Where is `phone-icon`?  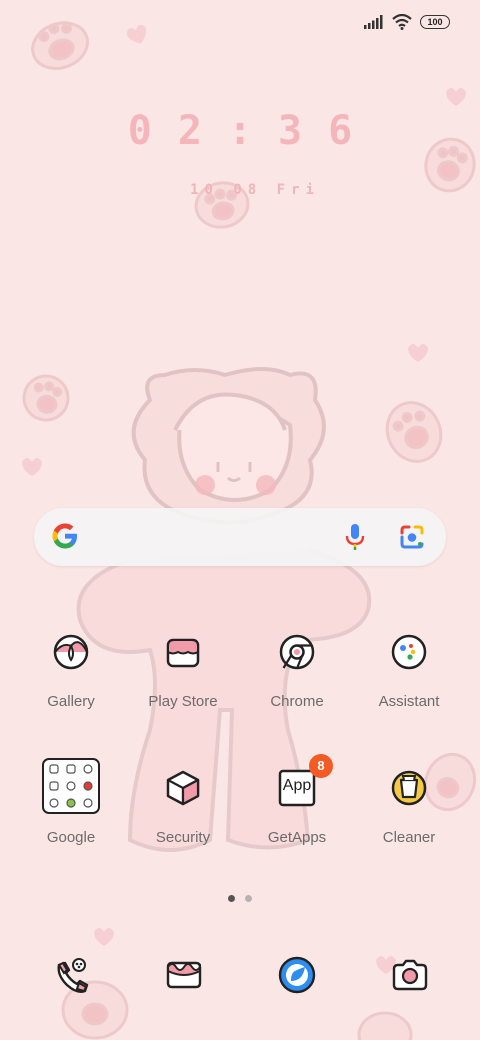
phone-icon is located at coordinates (73, 975).